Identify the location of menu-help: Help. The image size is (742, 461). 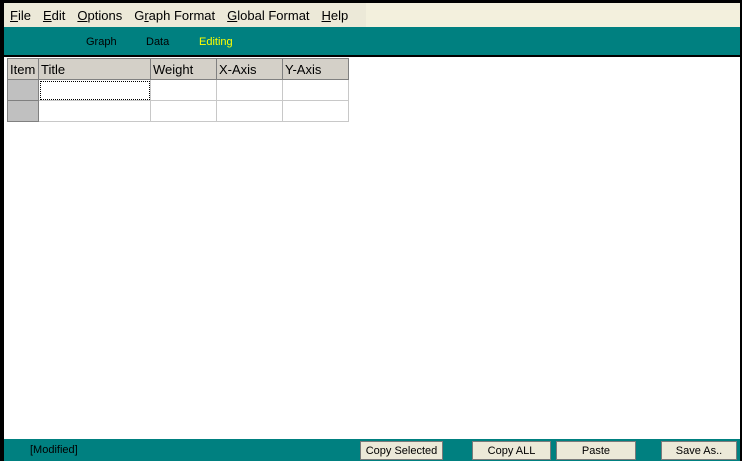
(335, 15).